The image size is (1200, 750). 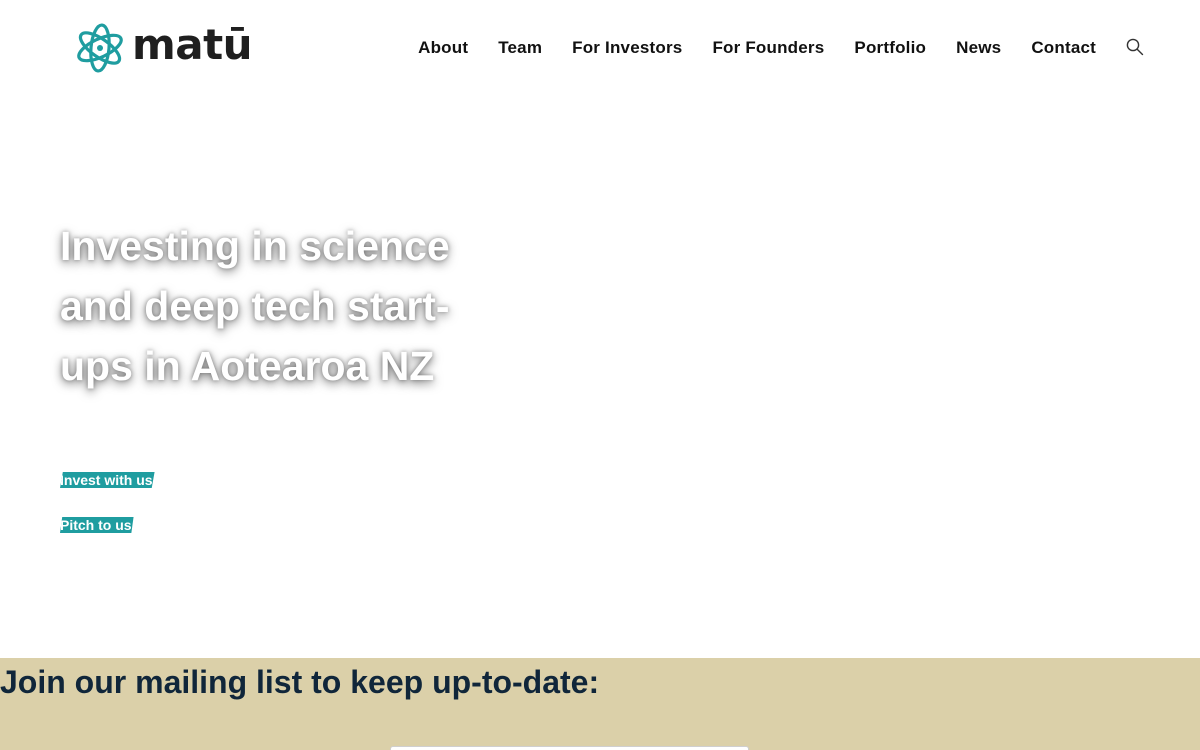 I want to click on nav-item-for-investors: For Investors, so click(x=627, y=48).